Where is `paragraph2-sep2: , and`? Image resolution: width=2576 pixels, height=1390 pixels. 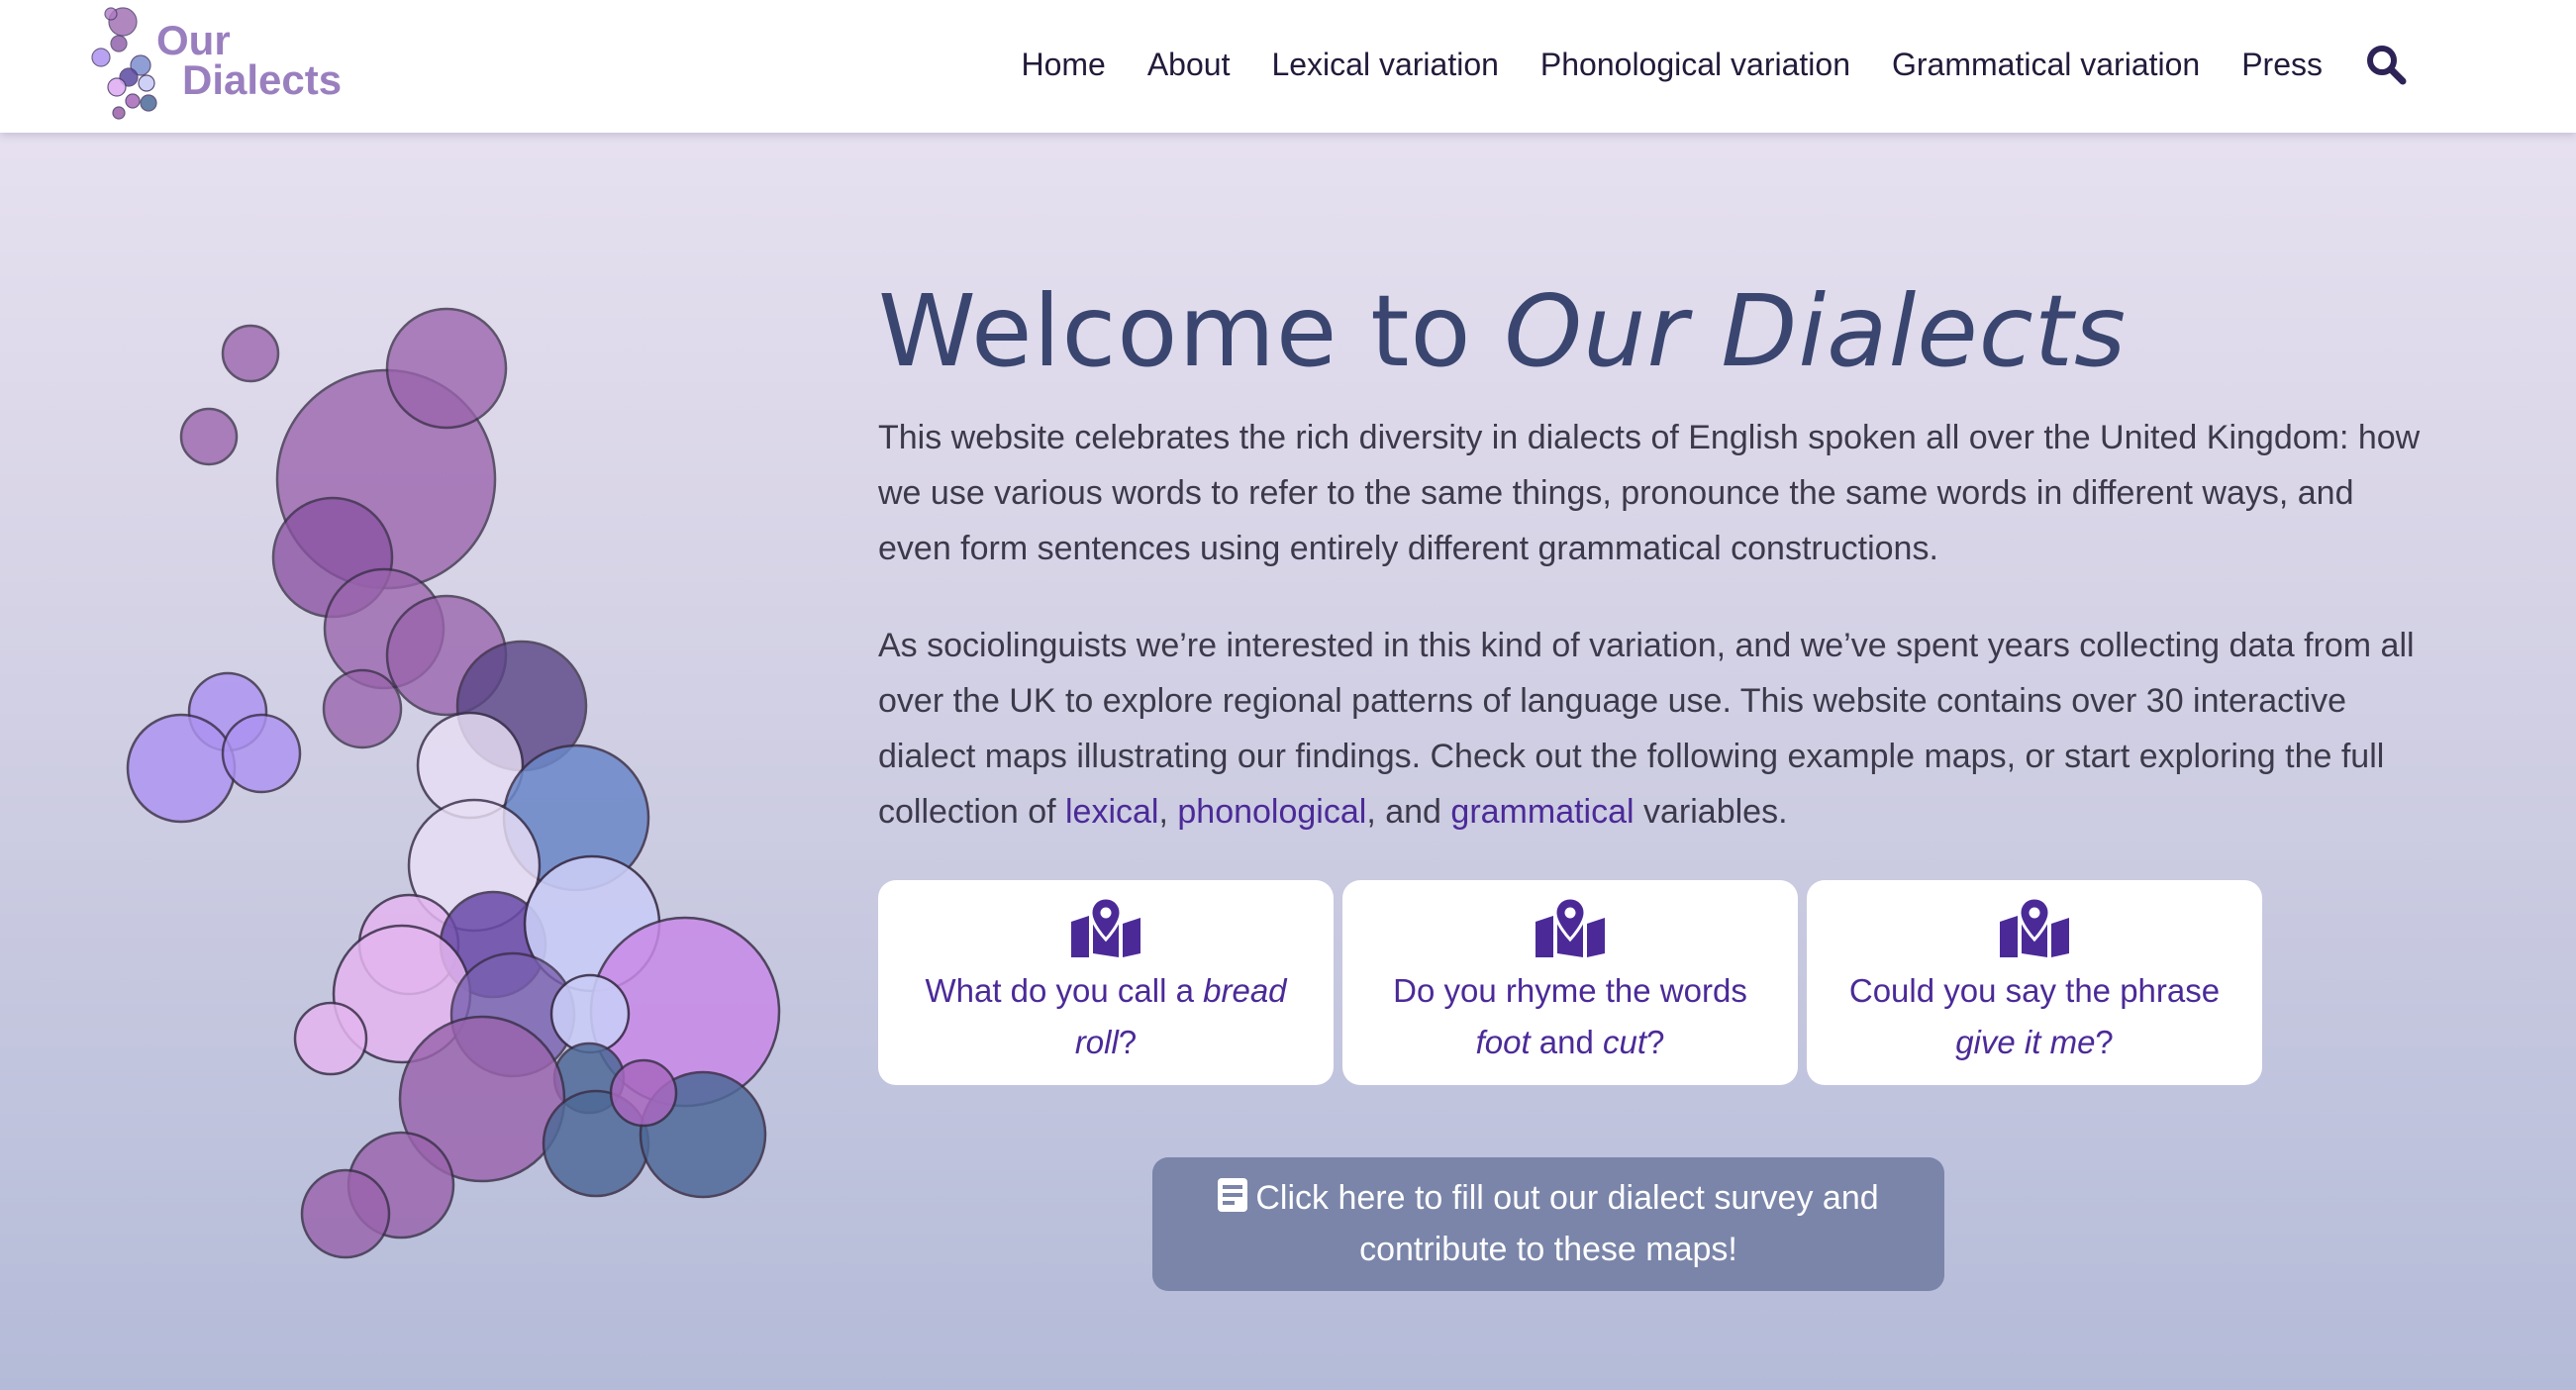 paragraph2-sep2: , and is located at coordinates (1409, 812).